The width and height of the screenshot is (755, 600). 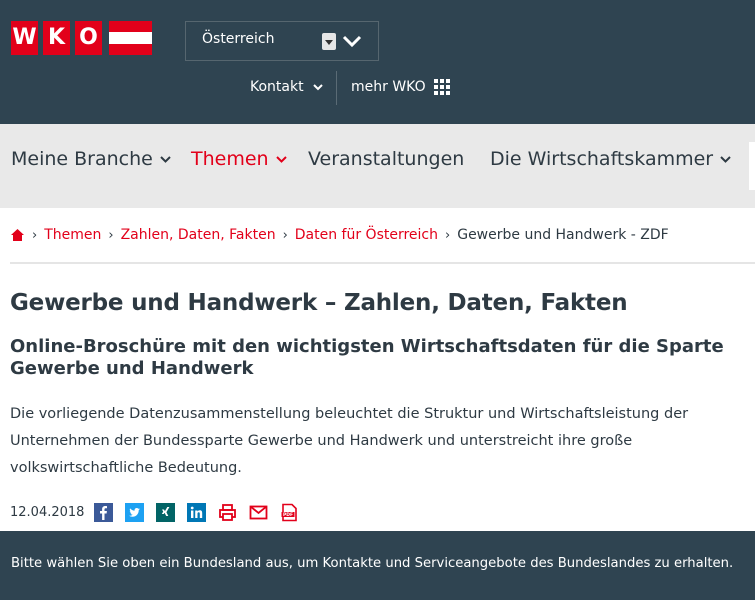 What do you see at coordinates (166, 512) in the screenshot?
I see `xing-icon` at bounding box center [166, 512].